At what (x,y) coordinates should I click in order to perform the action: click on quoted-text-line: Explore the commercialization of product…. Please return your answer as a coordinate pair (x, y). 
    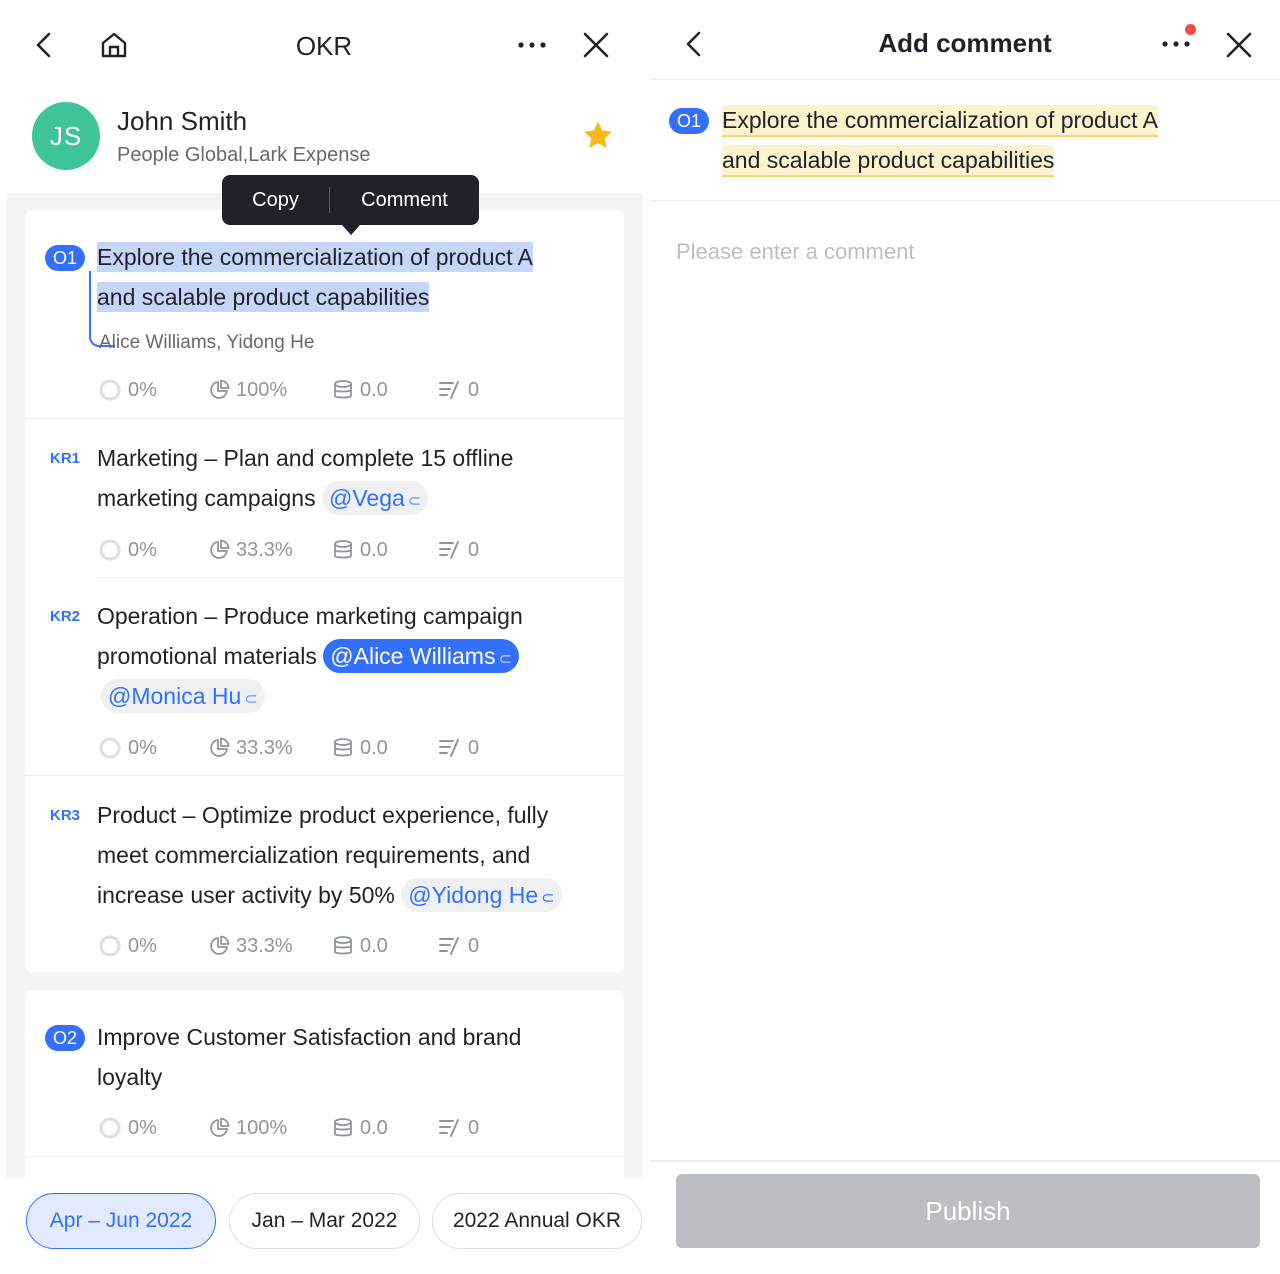
    Looking at the image, I should click on (940, 121).